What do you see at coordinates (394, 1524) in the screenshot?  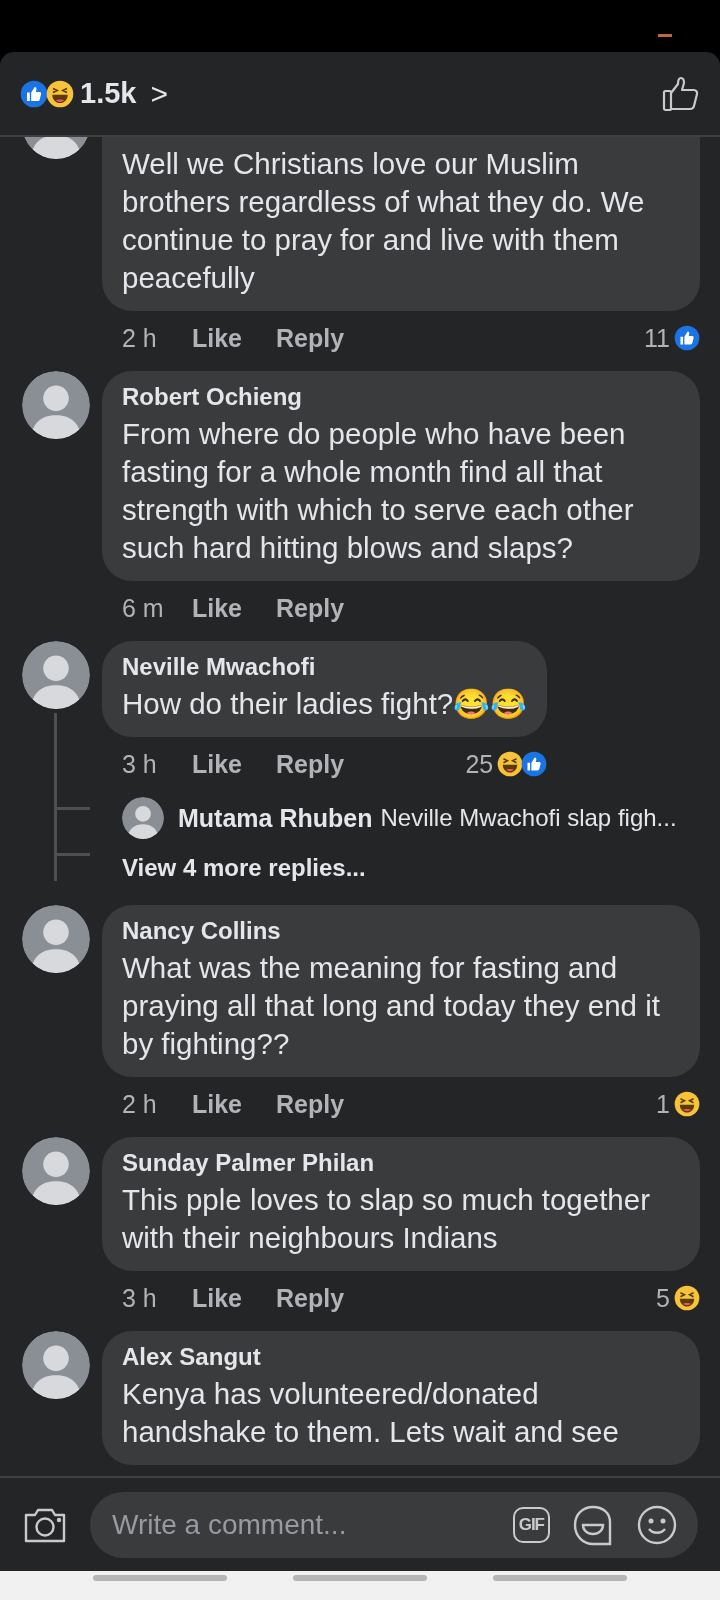 I see `comment-input-field: Write a comment... GIF` at bounding box center [394, 1524].